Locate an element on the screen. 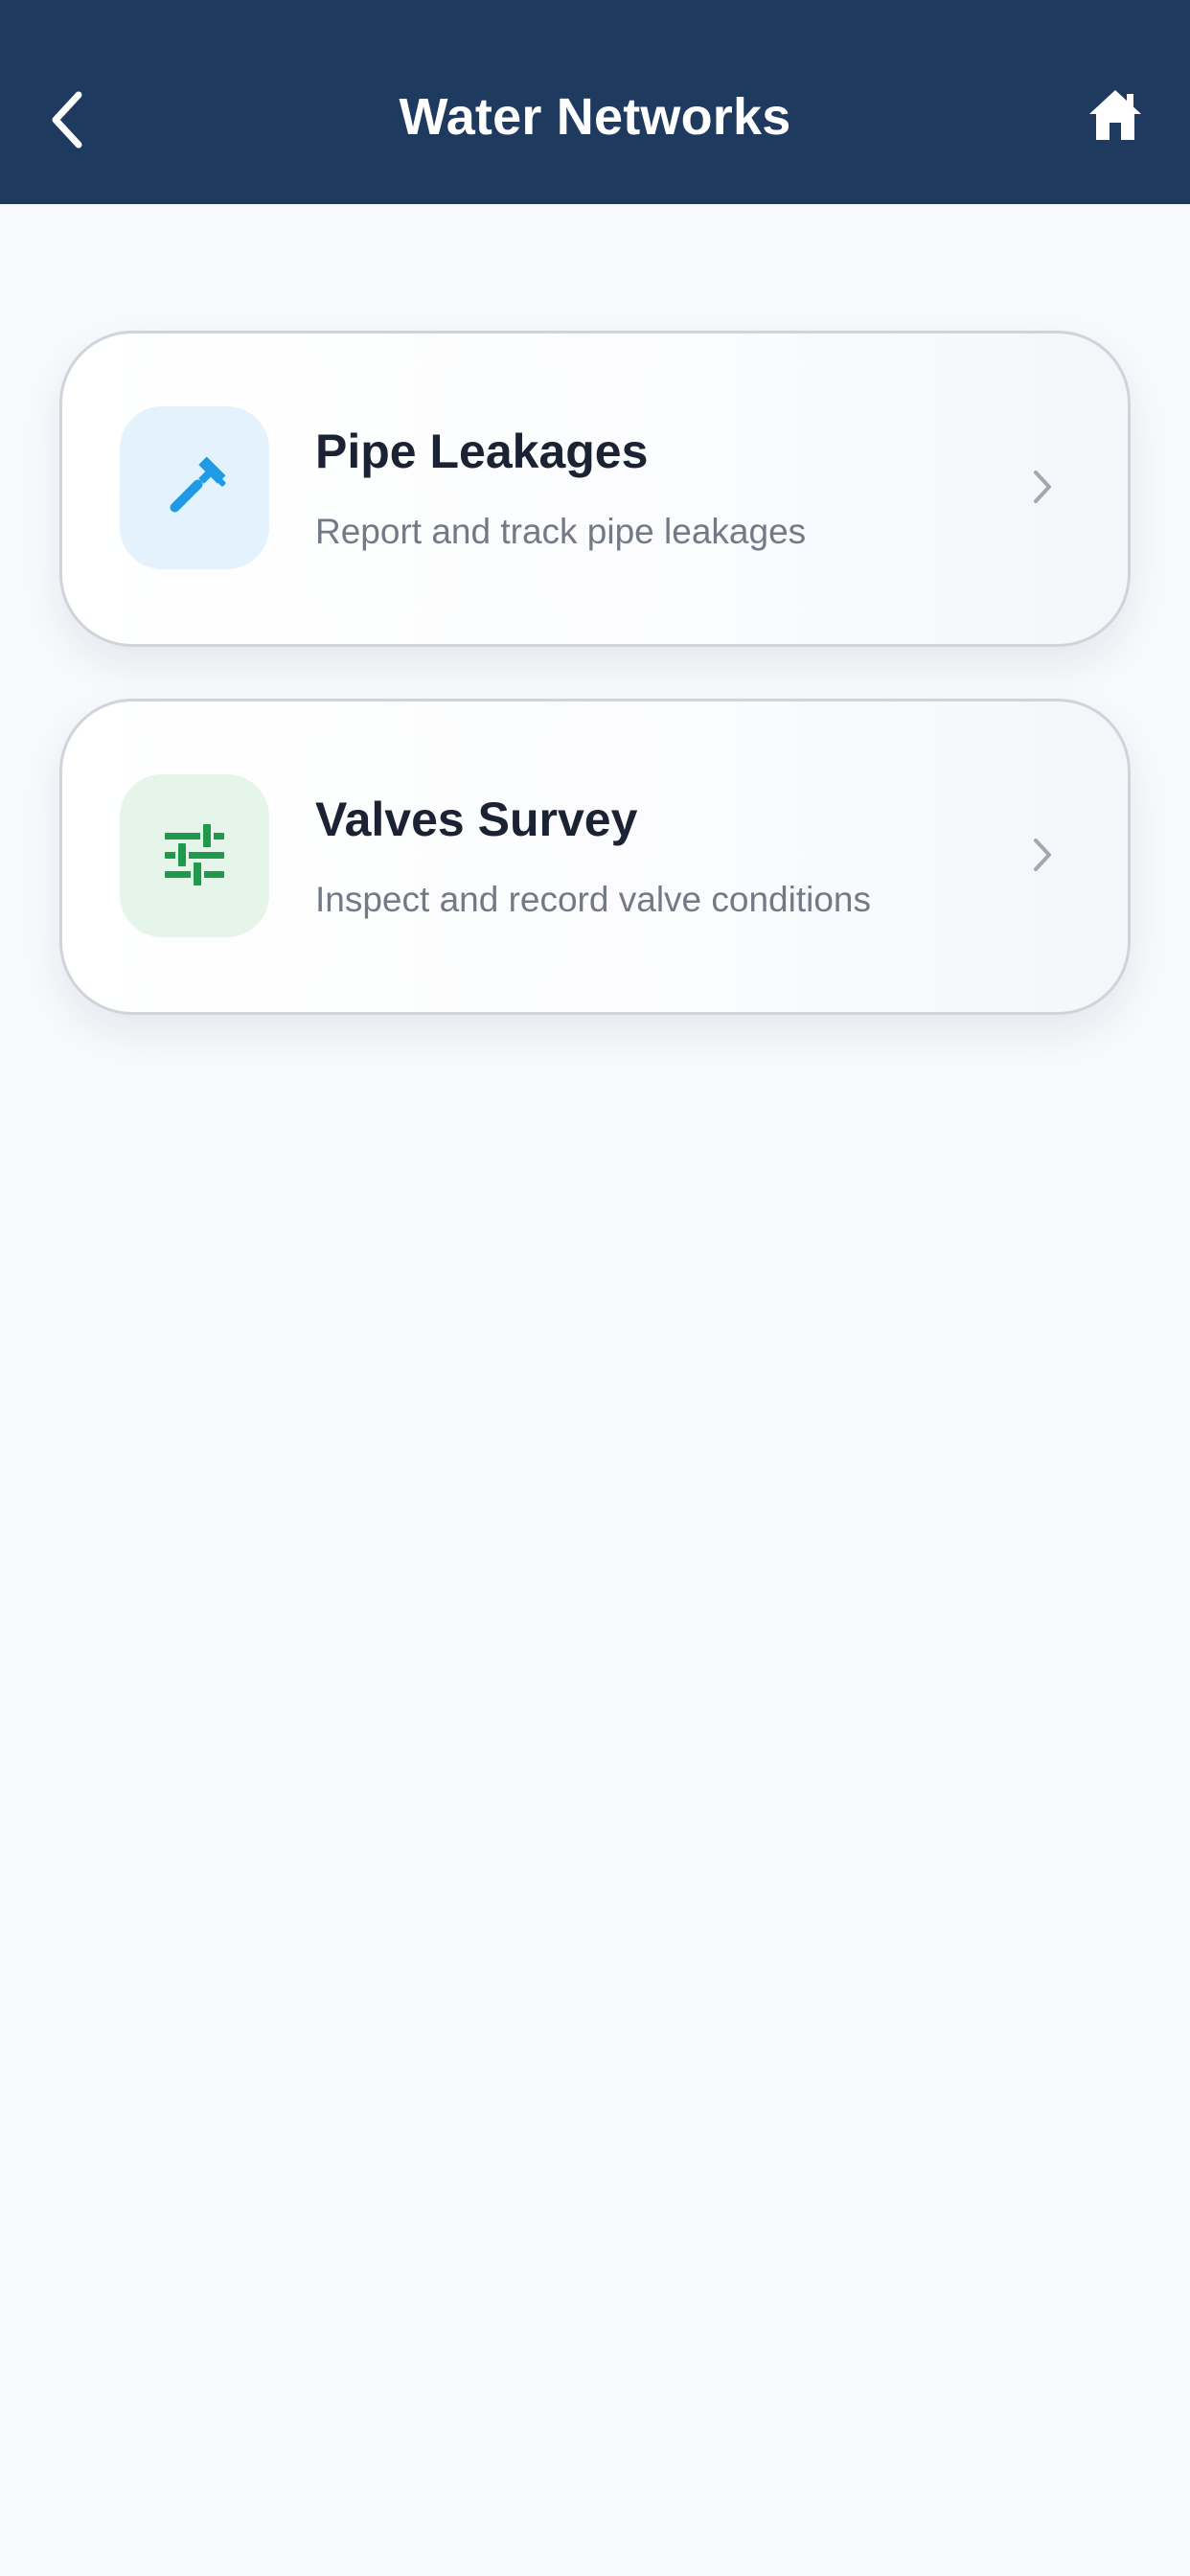 The image size is (1190, 2576). chevron-left-icon is located at coordinates (67, 120).